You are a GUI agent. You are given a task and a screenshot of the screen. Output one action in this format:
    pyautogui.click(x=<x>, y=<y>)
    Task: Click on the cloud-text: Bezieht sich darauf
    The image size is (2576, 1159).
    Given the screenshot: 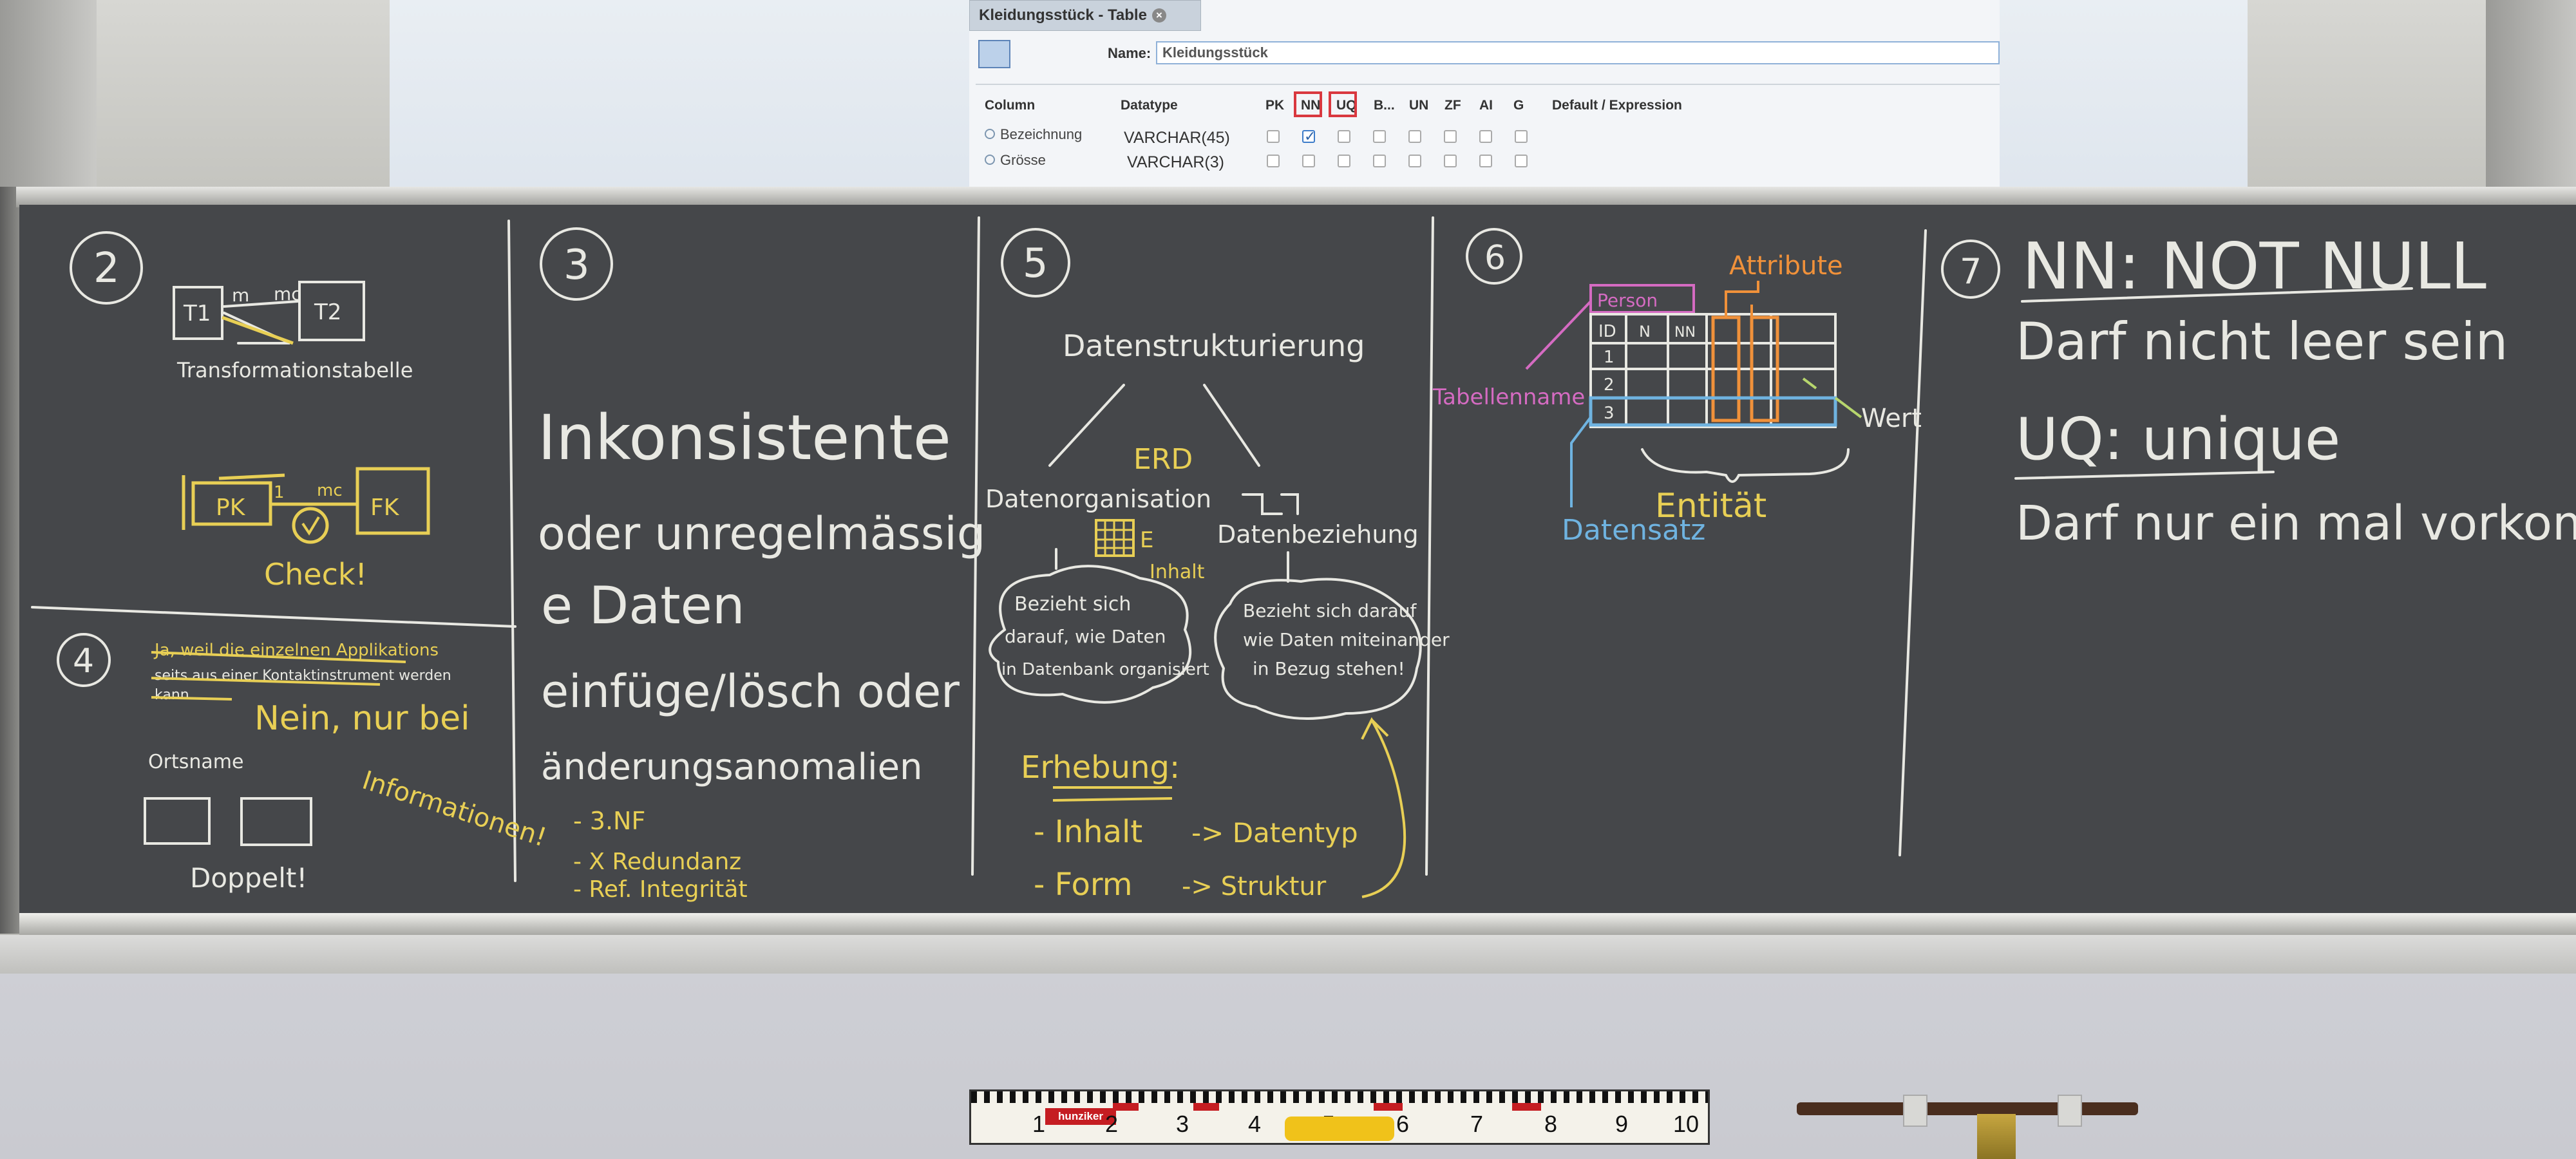 What is the action you would take?
    pyautogui.click(x=1330, y=610)
    